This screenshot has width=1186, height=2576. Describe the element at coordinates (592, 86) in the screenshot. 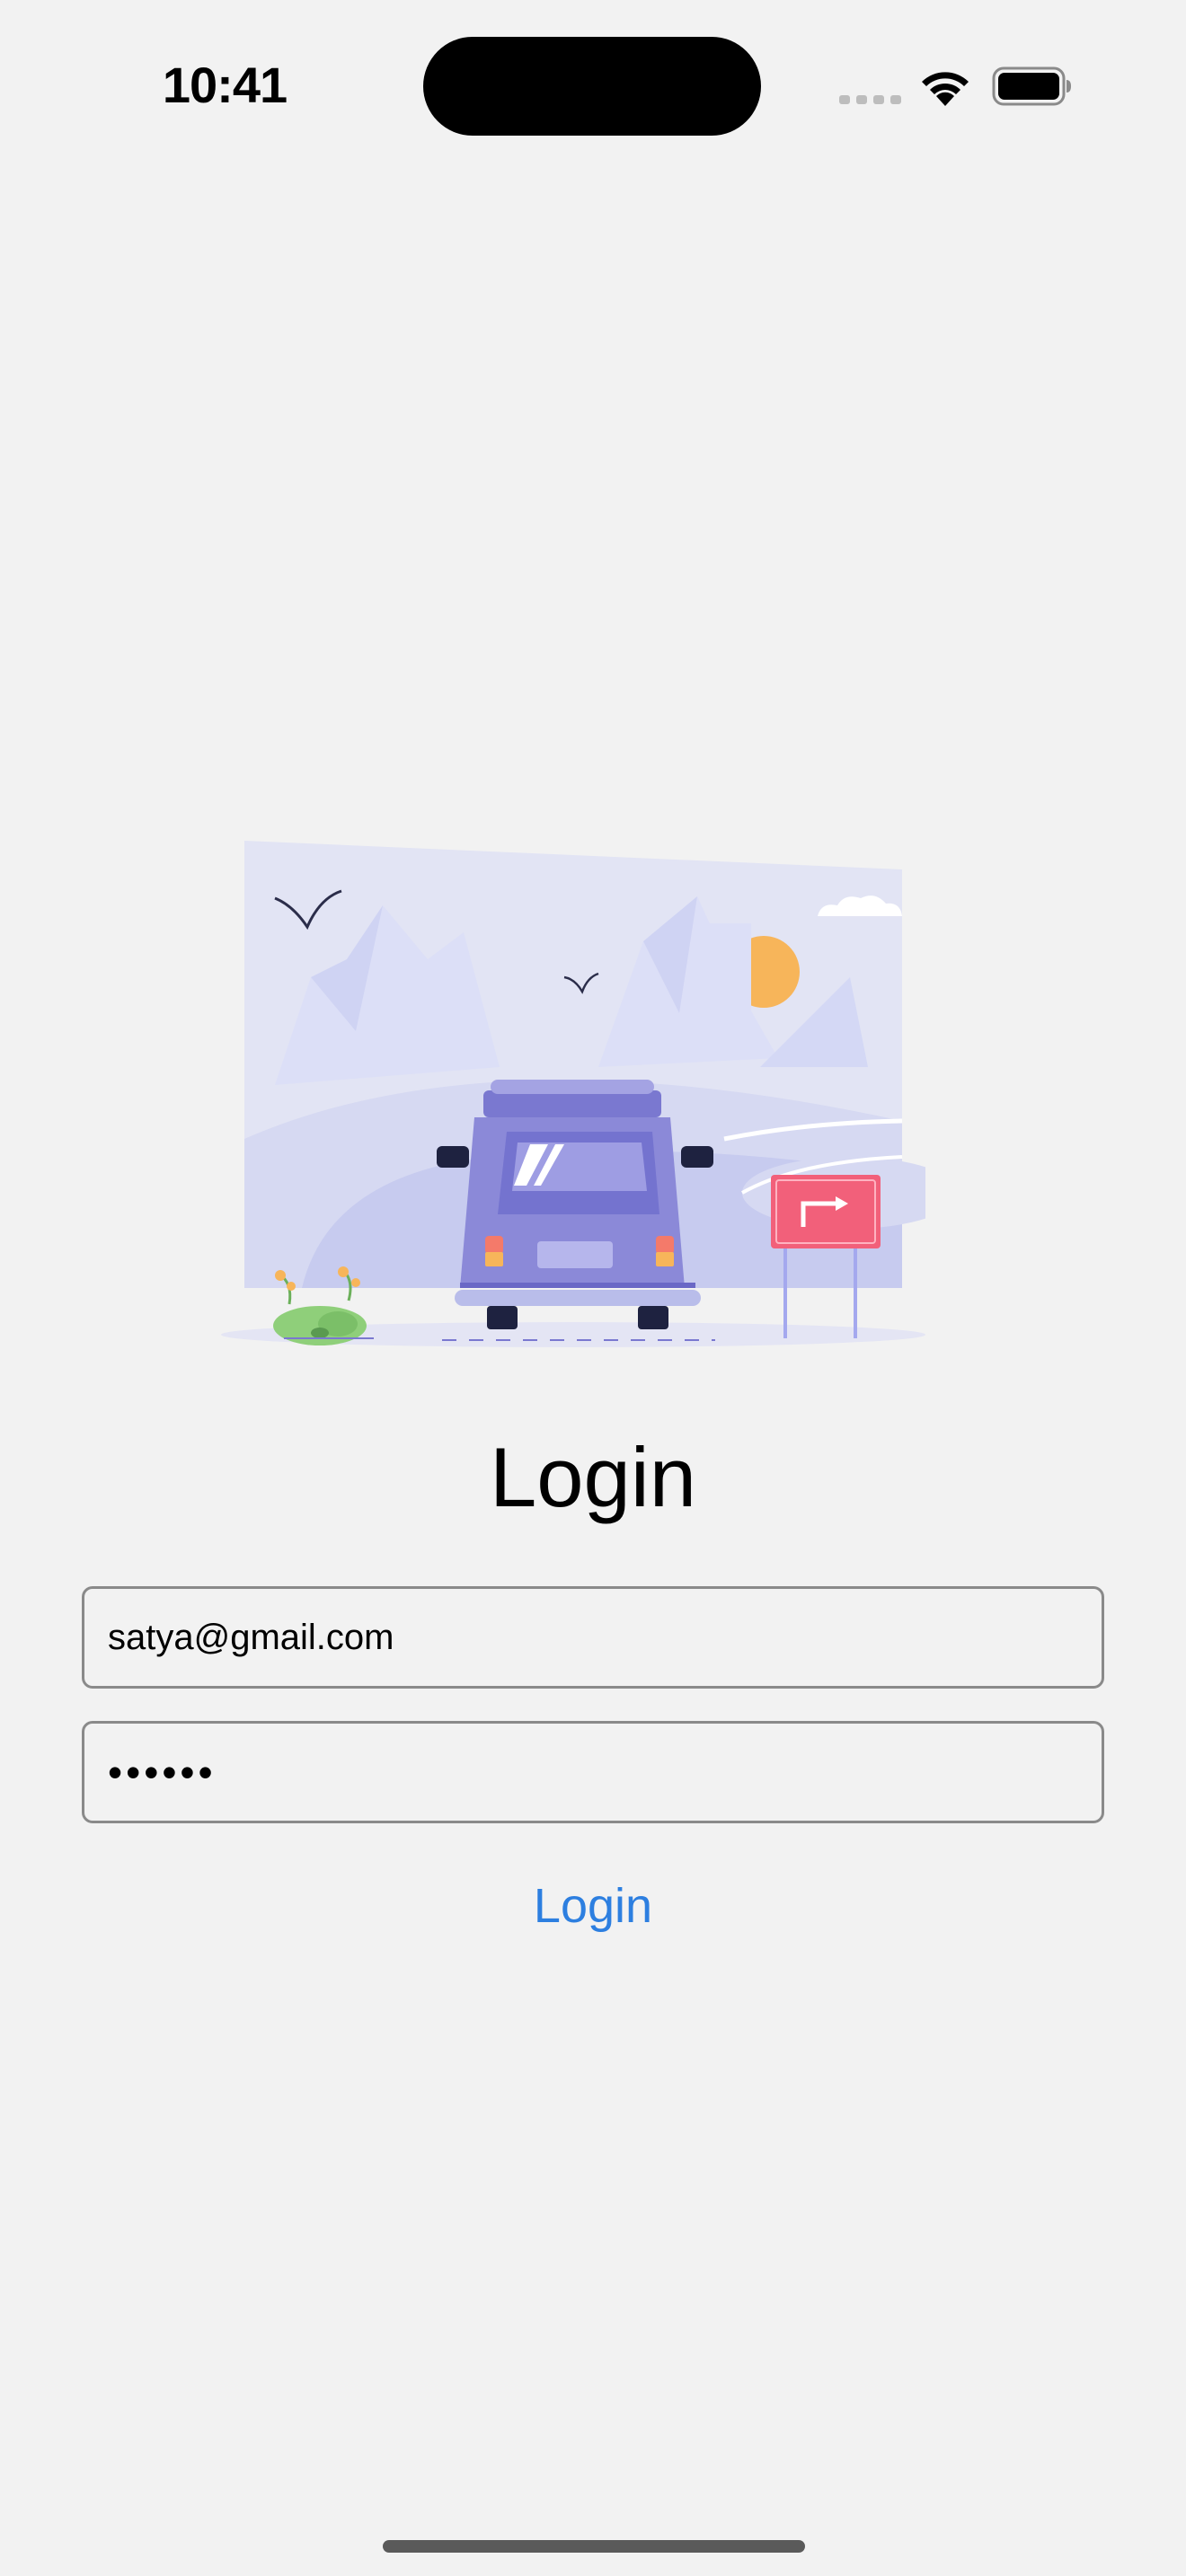

I see `dynamic-island` at that location.